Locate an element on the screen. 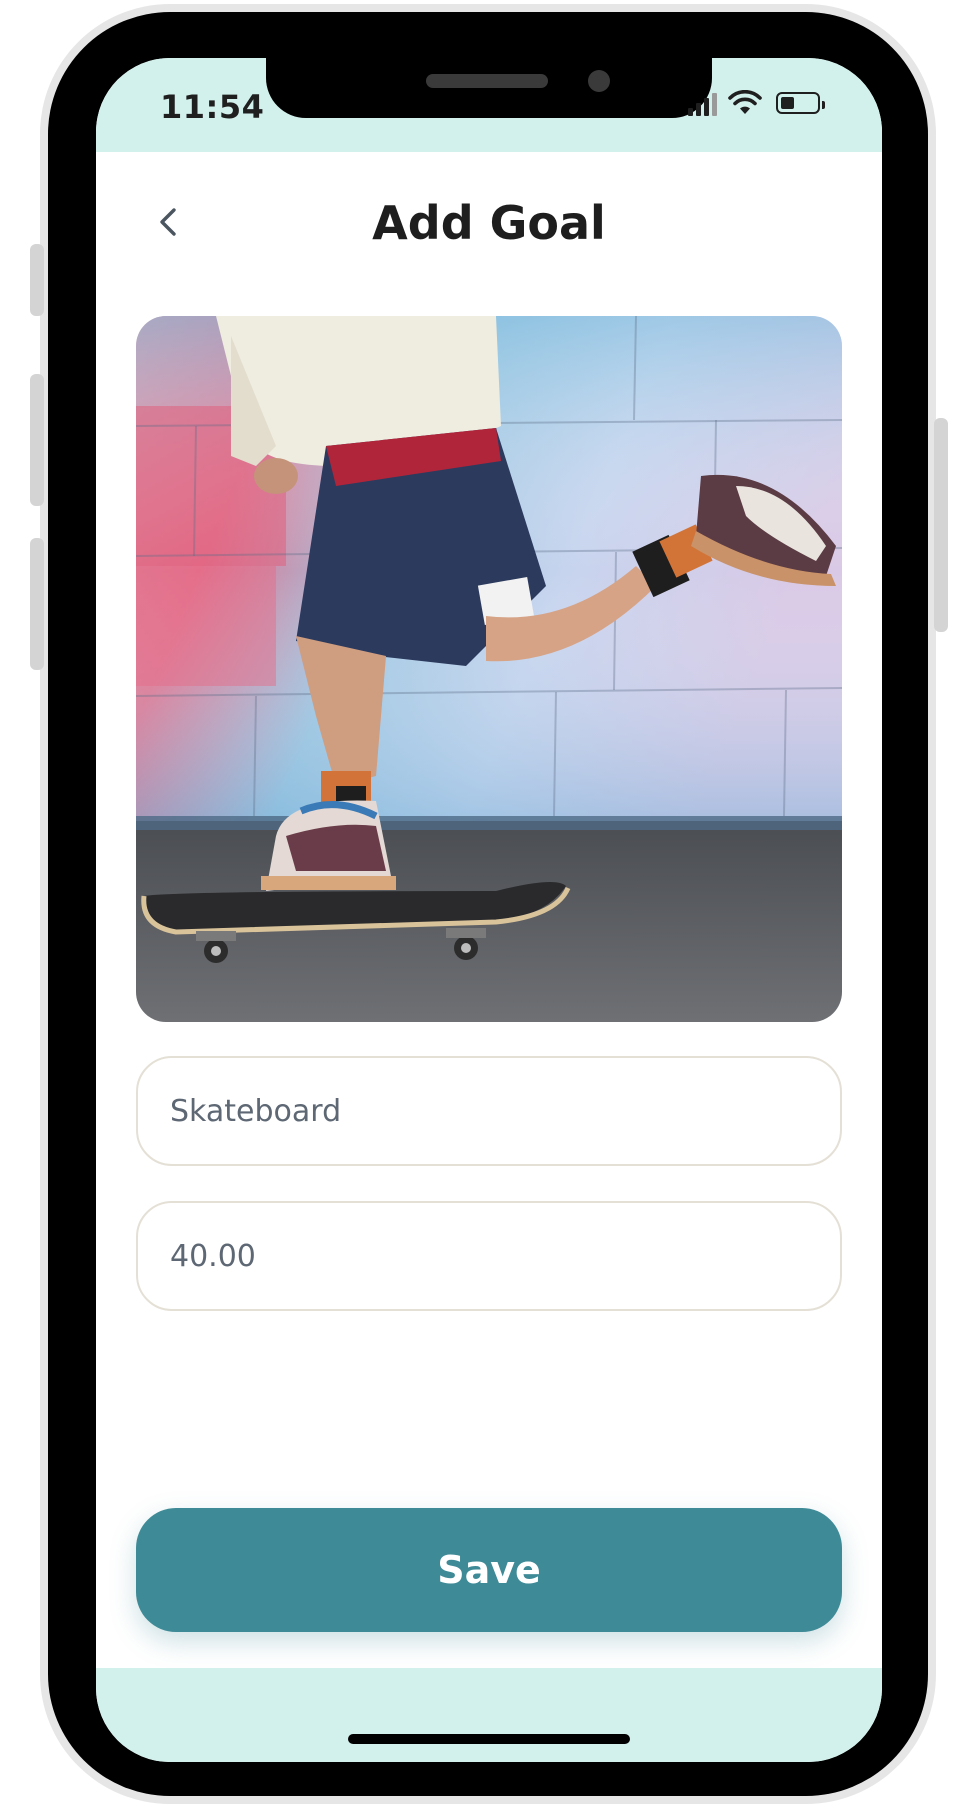 This screenshot has height=1808, width=960. header: Add Goal is located at coordinates (489, 212).